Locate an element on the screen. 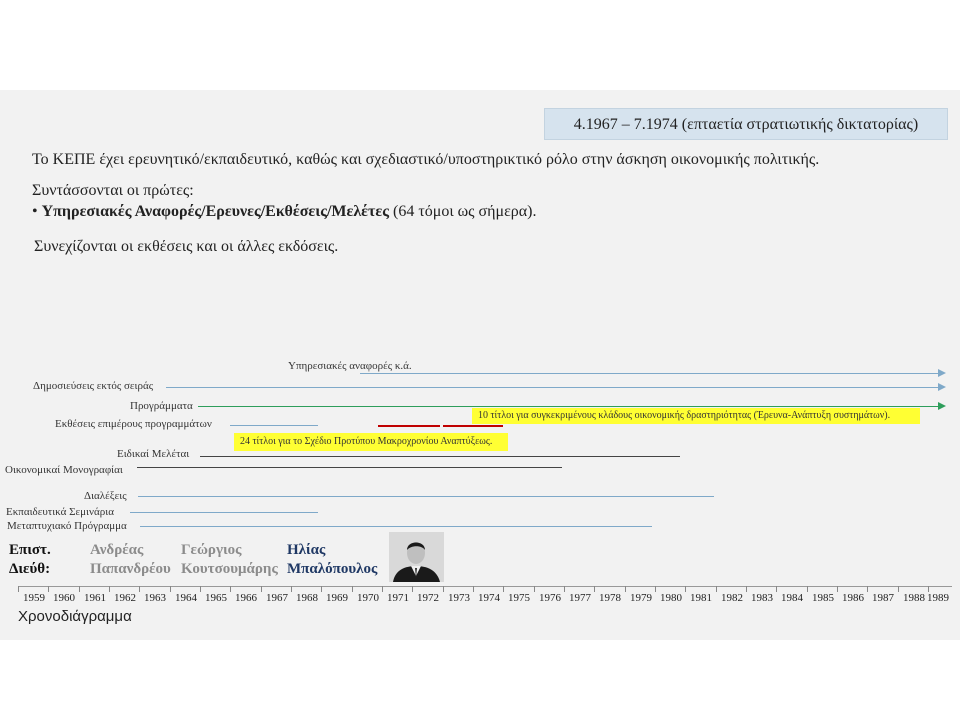 The height and width of the screenshot is (720, 960). row-label-publications: Δημοσιεύσεις εκτός σειράς is located at coordinates (93, 386).